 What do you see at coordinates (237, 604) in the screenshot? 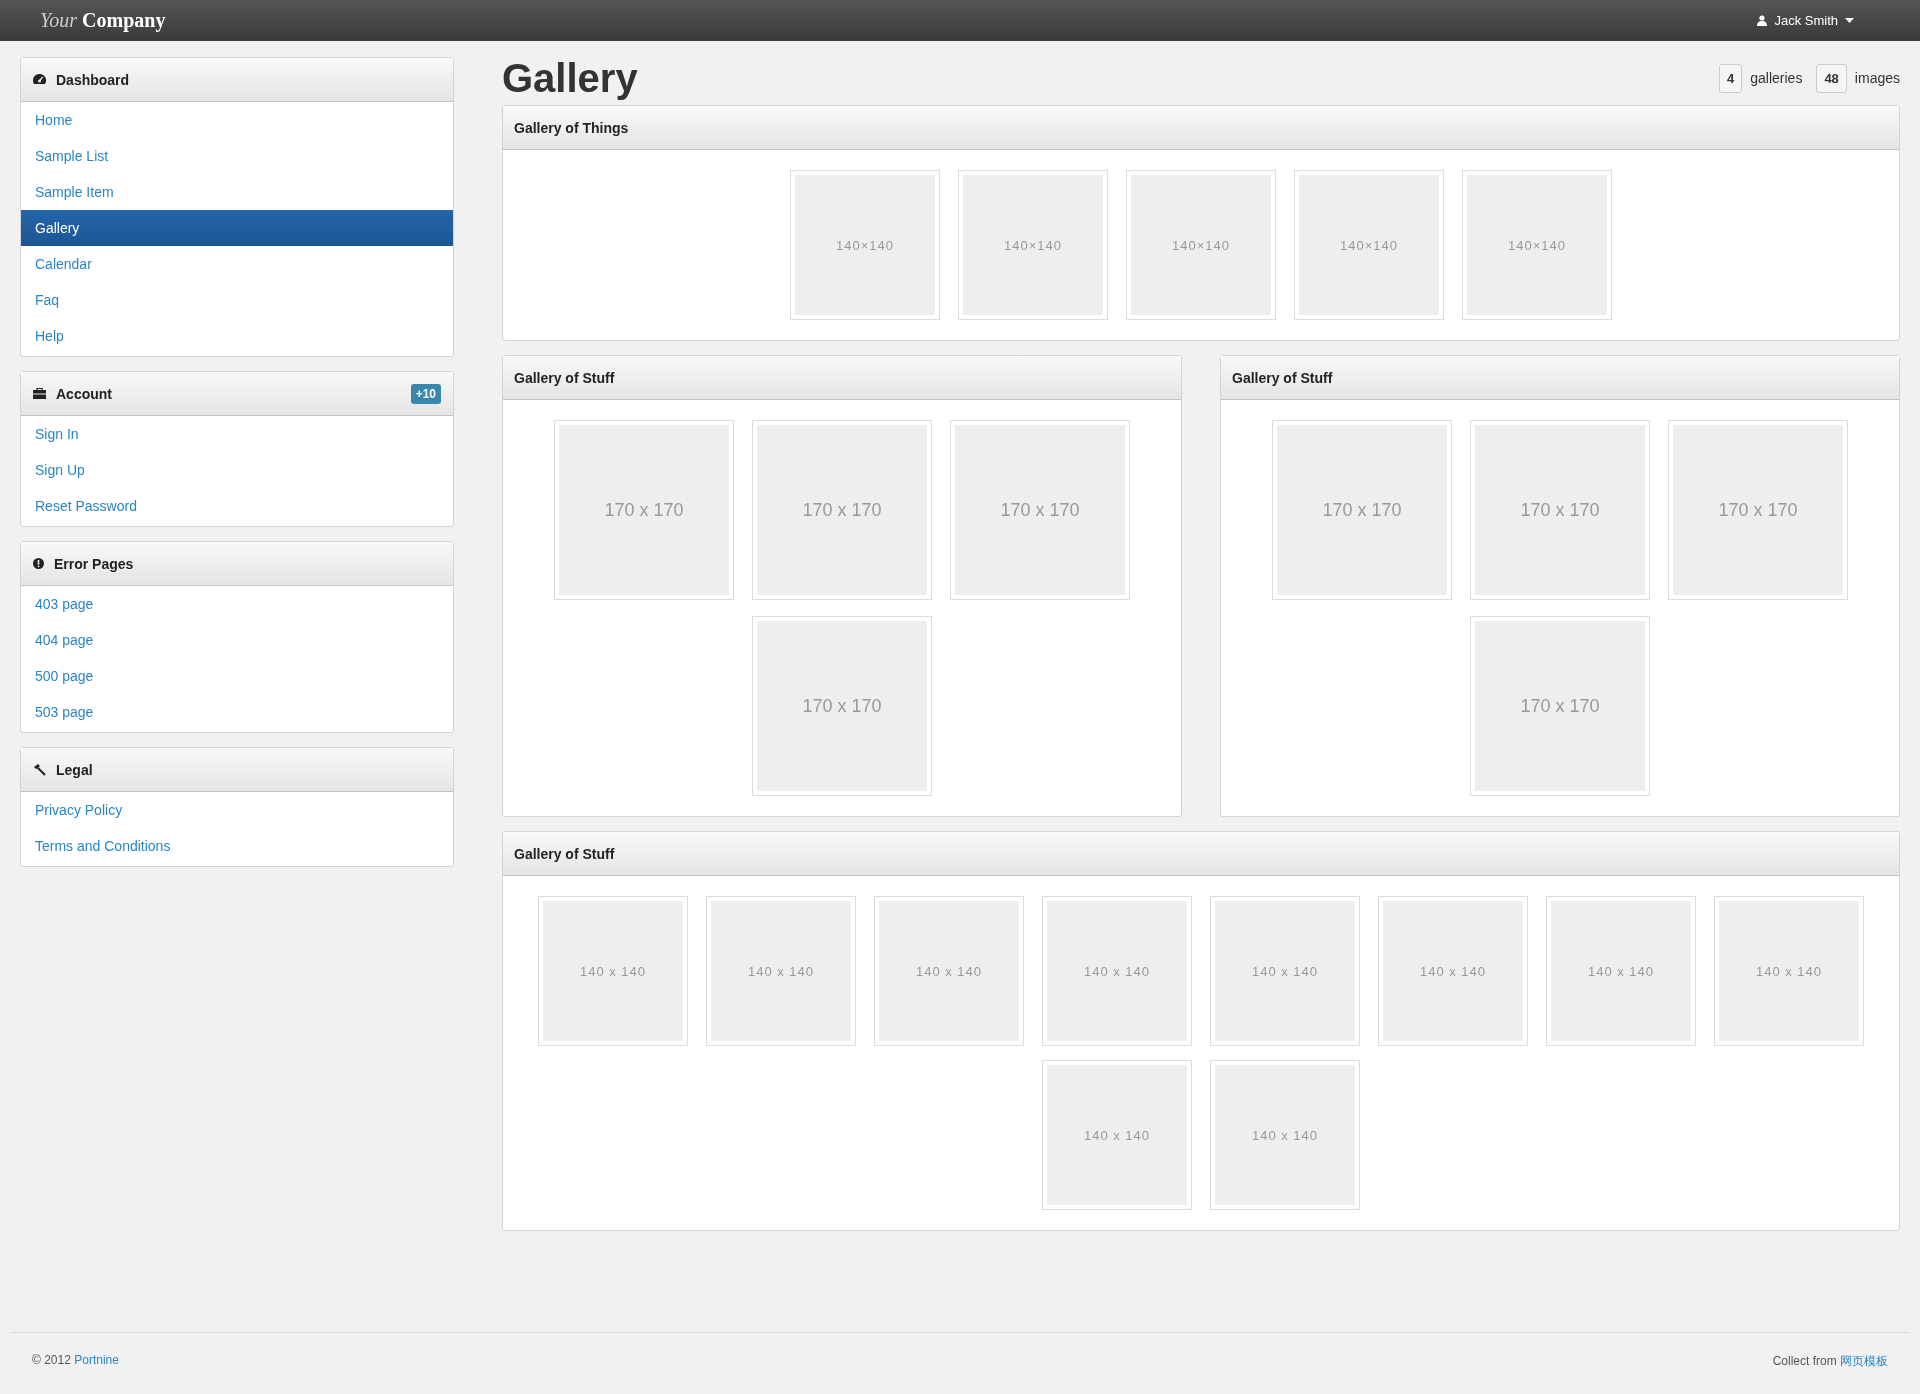
I see `sidebar-item: 403 page` at bounding box center [237, 604].